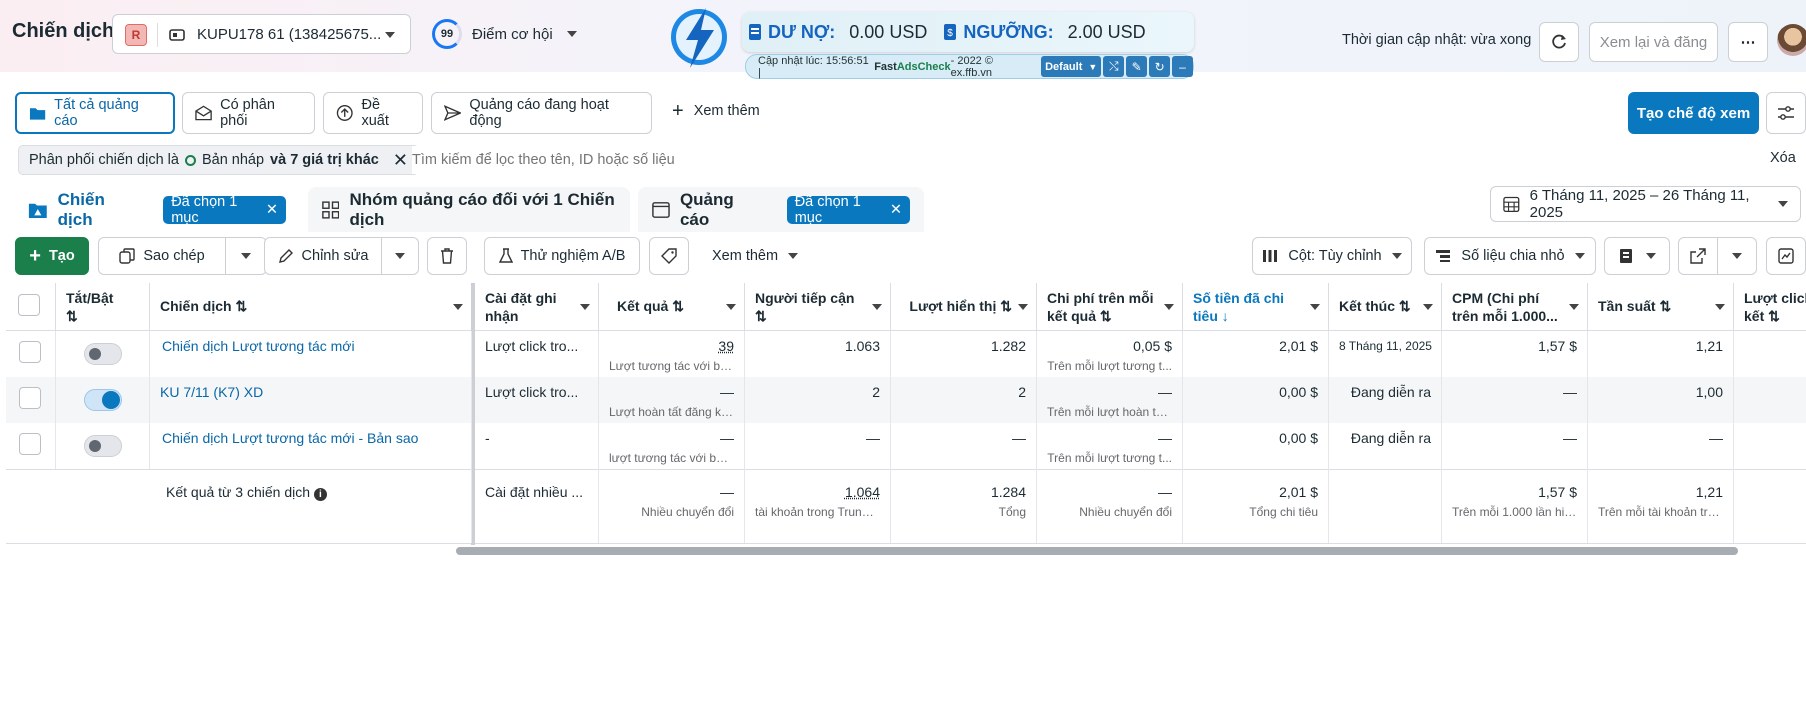  Describe the element at coordinates (1770, 307) in the screenshot. I see `col-link-clicks: Lượt click liên kết ⇅` at that location.